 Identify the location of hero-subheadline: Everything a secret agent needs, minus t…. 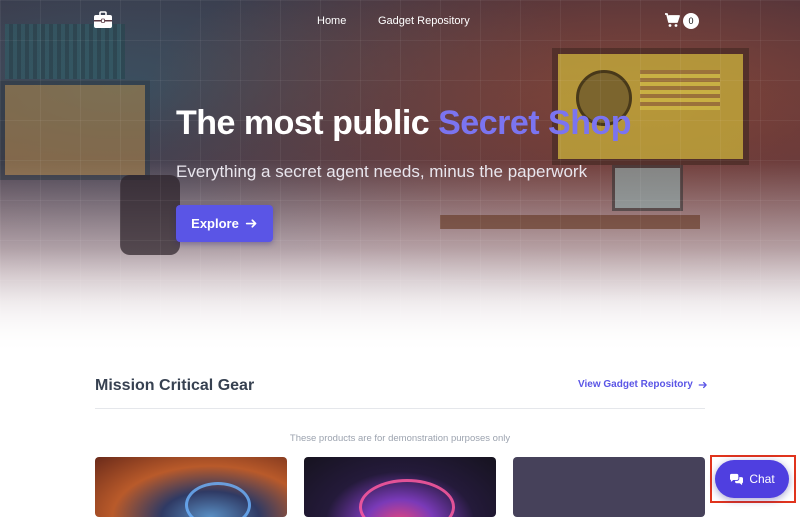
(382, 171).